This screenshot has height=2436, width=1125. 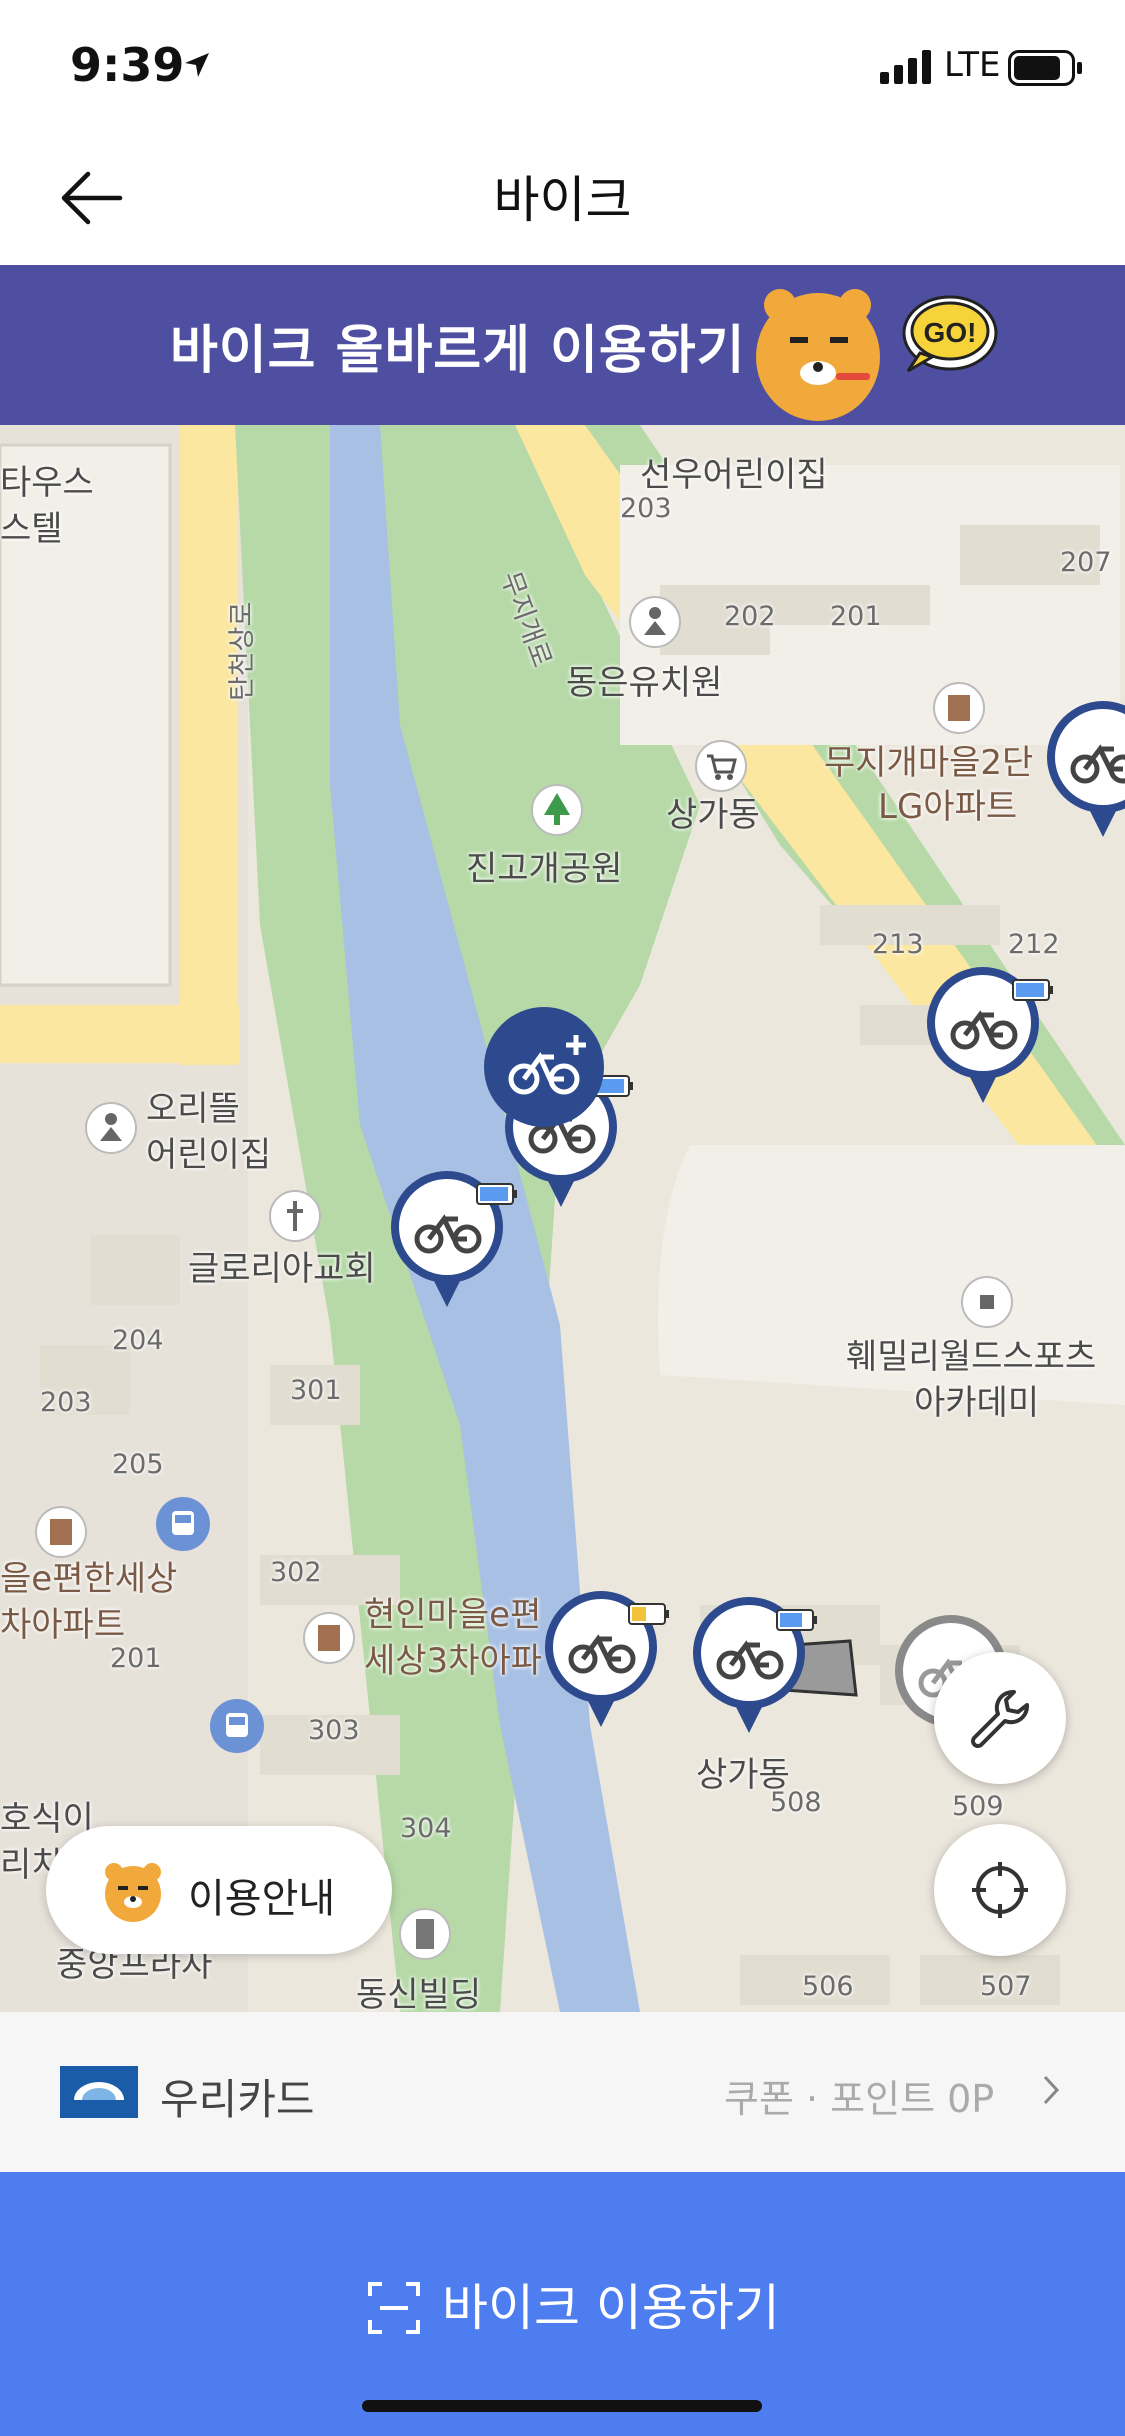 I want to click on map-label: 무지개마을2단, so click(x=929, y=763).